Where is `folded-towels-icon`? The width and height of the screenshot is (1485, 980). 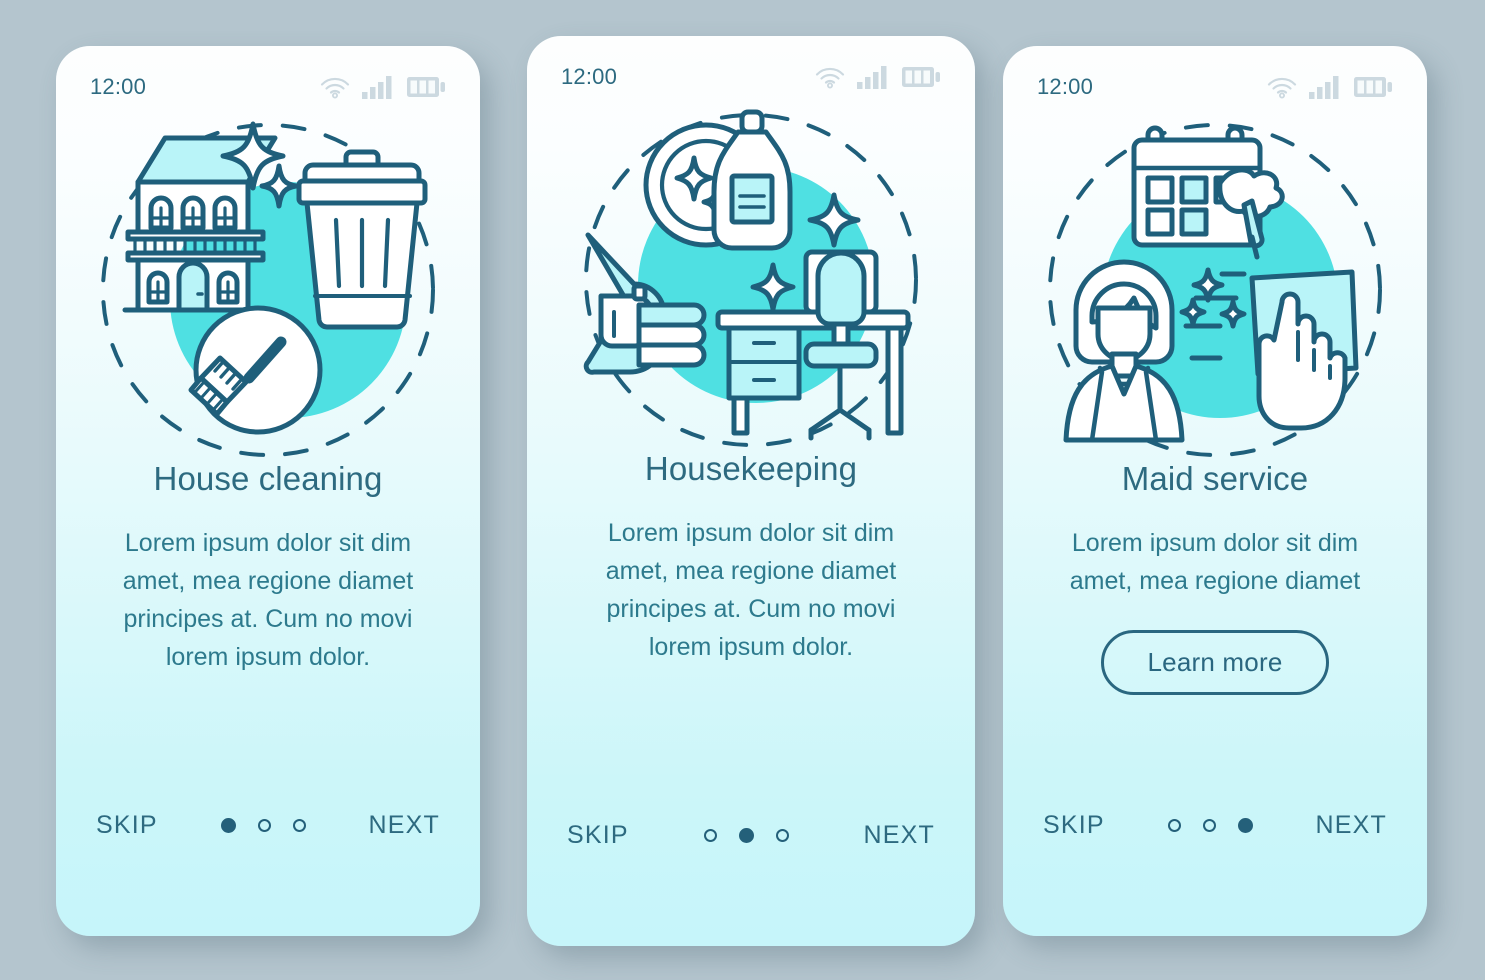
folded-towels-icon is located at coordinates (671, 335).